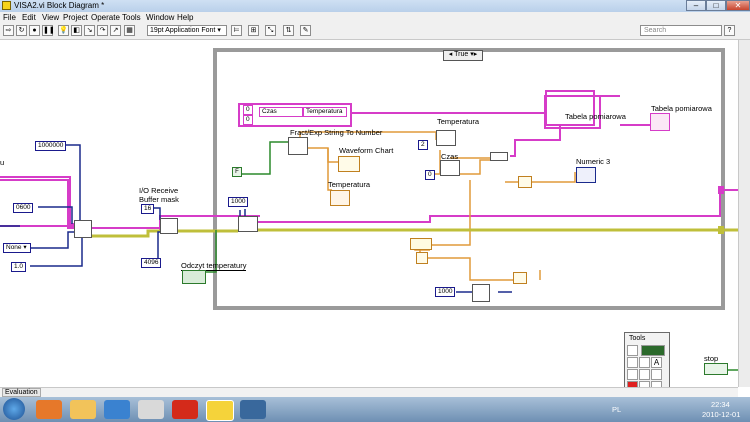 The width and height of the screenshot is (750, 422). I want to click on clean-up-icon: ▦, so click(129, 30).